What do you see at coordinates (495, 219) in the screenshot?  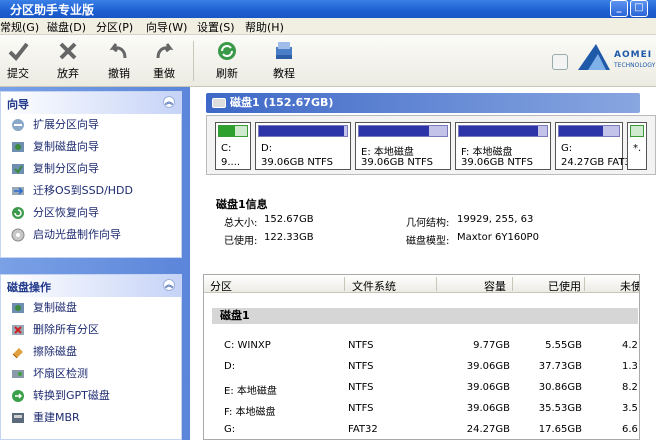 I see `geometry-value: 19929, 255, 63` at bounding box center [495, 219].